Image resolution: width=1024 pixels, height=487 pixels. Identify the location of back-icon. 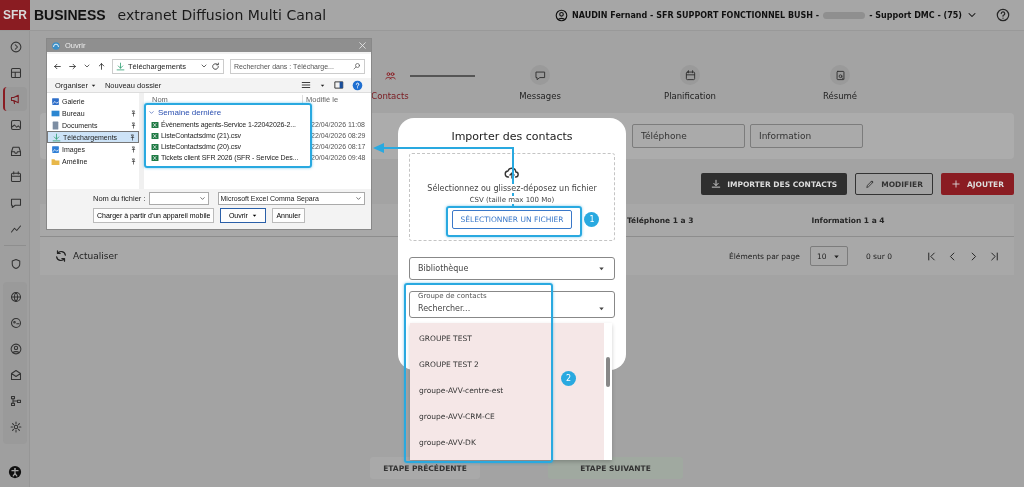
(57, 66).